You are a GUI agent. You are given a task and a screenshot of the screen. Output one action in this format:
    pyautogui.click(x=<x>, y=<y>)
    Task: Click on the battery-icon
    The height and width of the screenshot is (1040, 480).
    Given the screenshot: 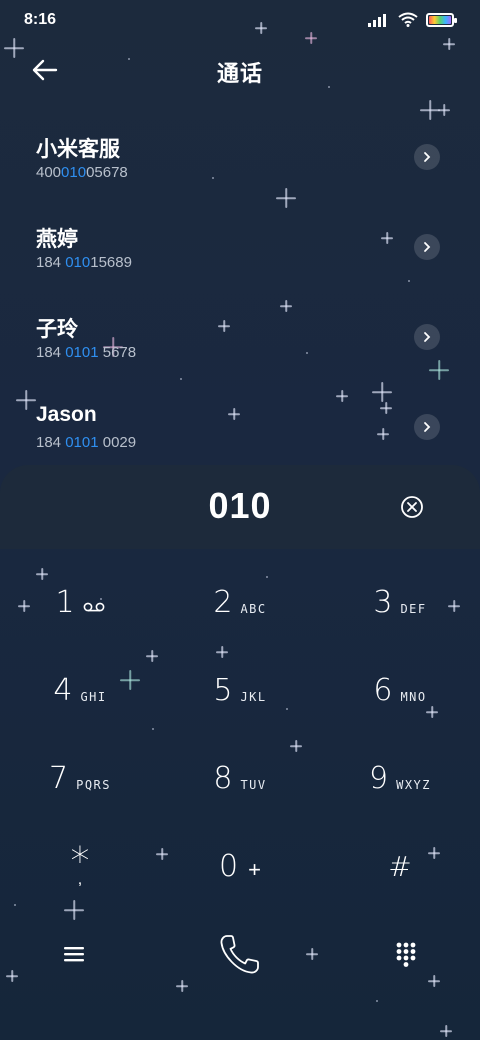 What is the action you would take?
    pyautogui.click(x=441, y=19)
    